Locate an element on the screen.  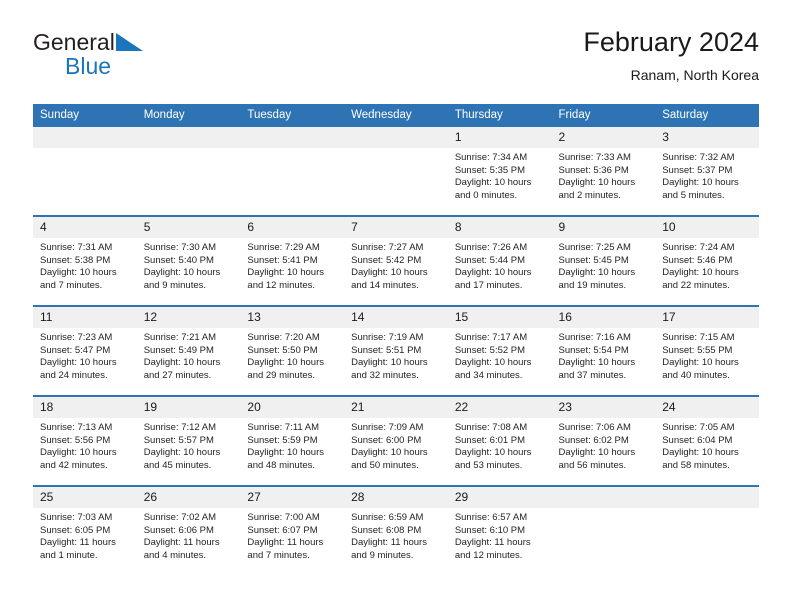
daylight-minutes-text: and 7 minutes. is located at coordinates (278, 555).